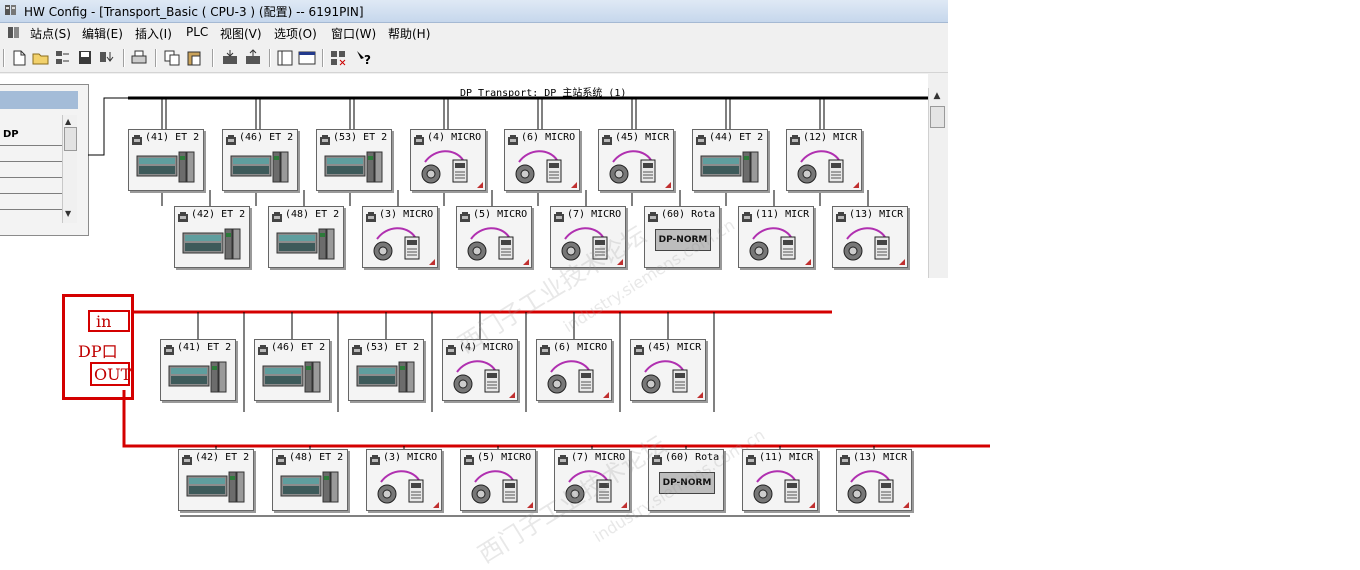 The width and height of the screenshot is (1360, 570). Describe the element at coordinates (14, 32) in the screenshot. I see `station-menu-icon` at that location.